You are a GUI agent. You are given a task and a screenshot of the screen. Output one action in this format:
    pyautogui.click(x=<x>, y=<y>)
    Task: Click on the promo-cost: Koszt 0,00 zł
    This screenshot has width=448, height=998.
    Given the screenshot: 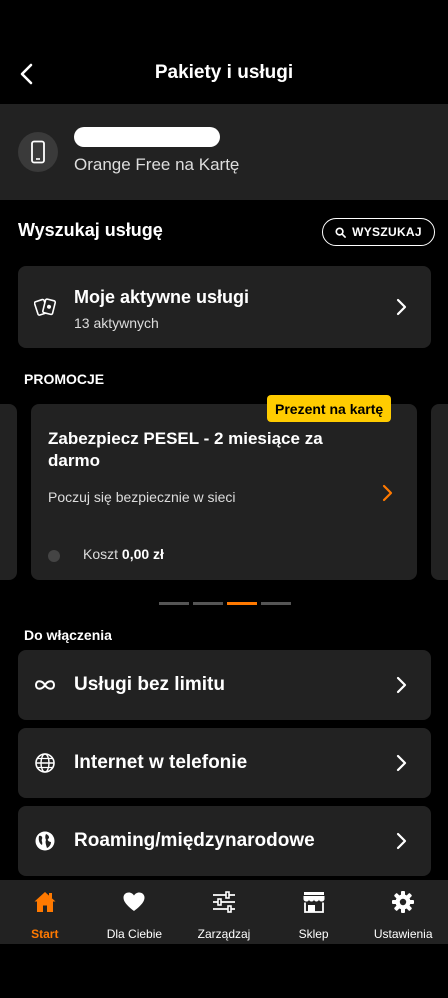 What is the action you would take?
    pyautogui.click(x=123, y=554)
    